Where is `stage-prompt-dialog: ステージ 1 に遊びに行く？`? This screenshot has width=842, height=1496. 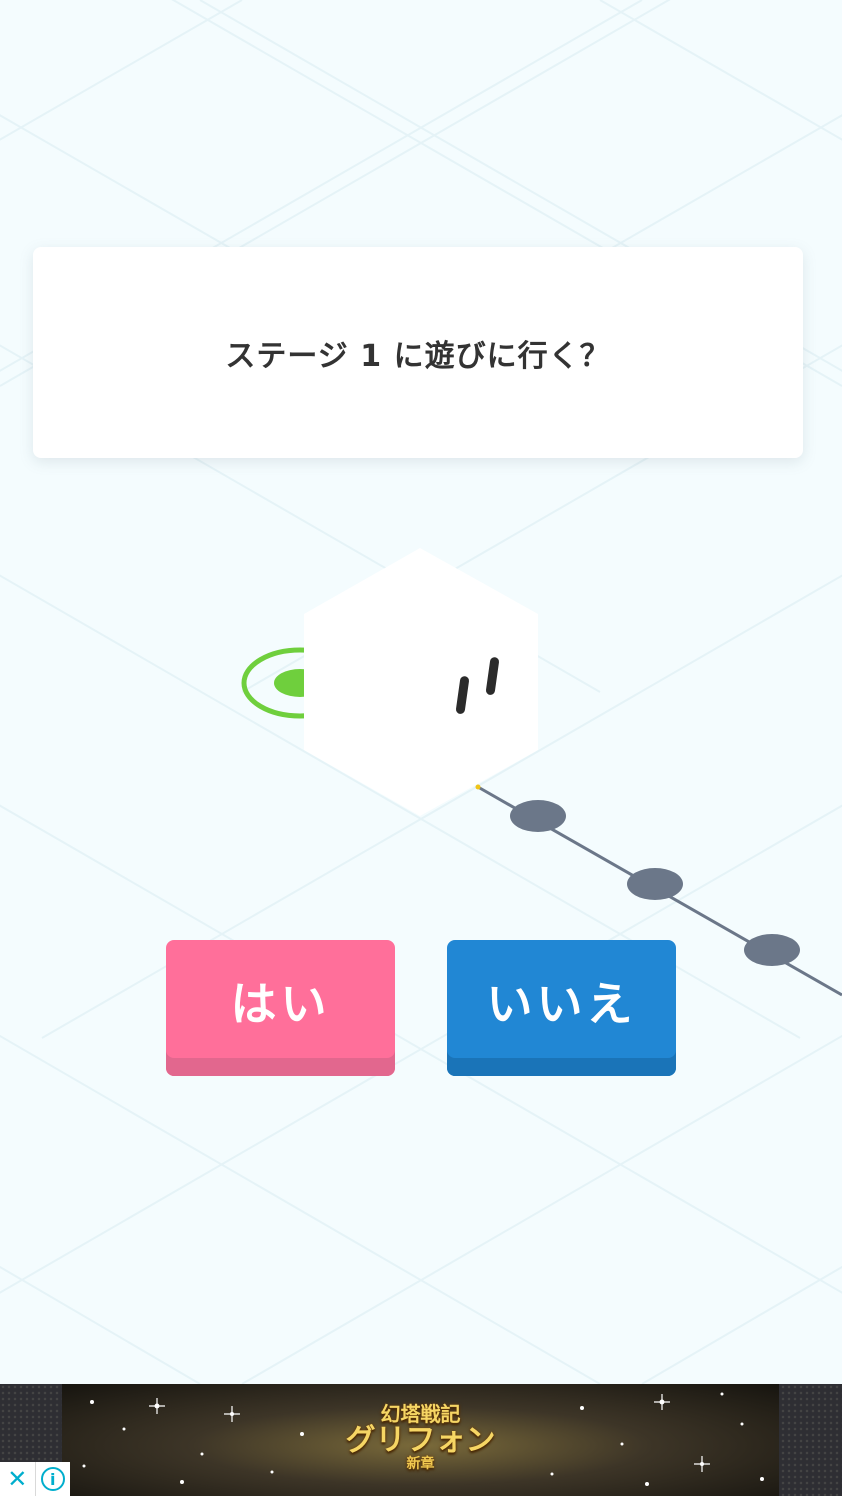
stage-prompt-dialog: ステージ 1 に遊びに行く？ is located at coordinates (418, 352).